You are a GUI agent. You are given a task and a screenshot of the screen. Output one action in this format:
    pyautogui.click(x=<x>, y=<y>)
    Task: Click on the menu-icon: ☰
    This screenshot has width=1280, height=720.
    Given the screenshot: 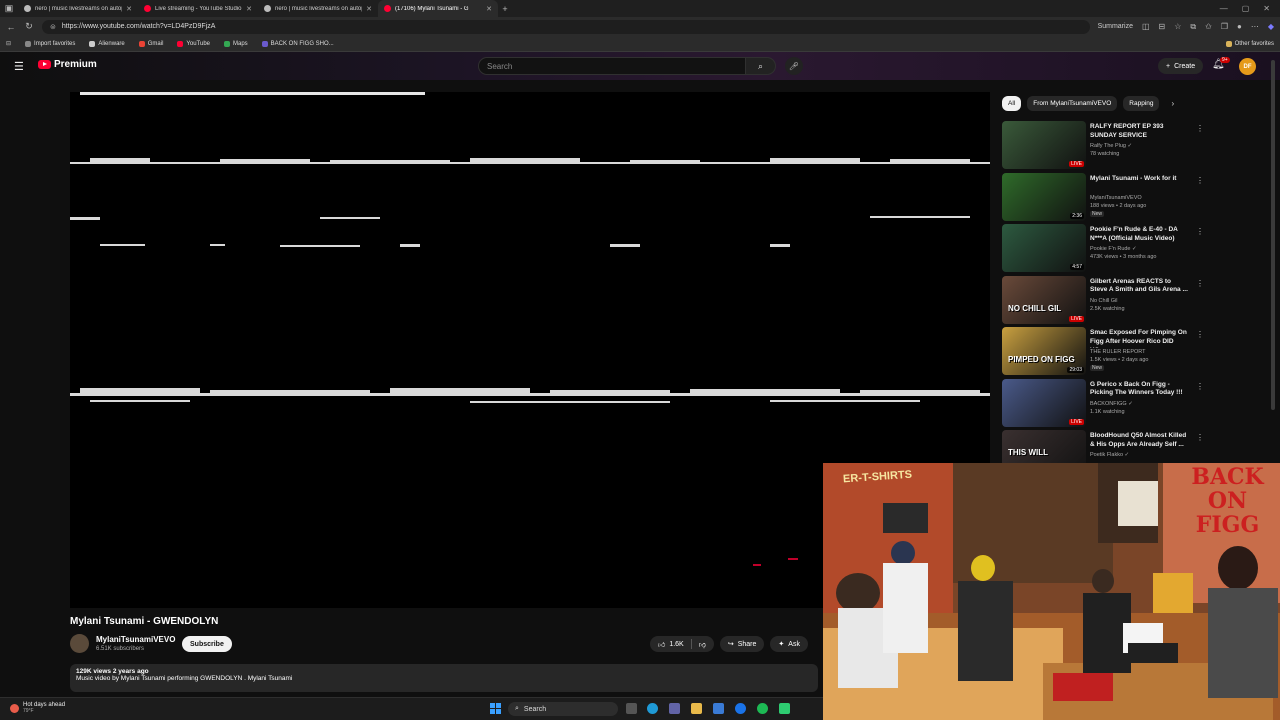 What is the action you would take?
    pyautogui.click(x=19, y=66)
    